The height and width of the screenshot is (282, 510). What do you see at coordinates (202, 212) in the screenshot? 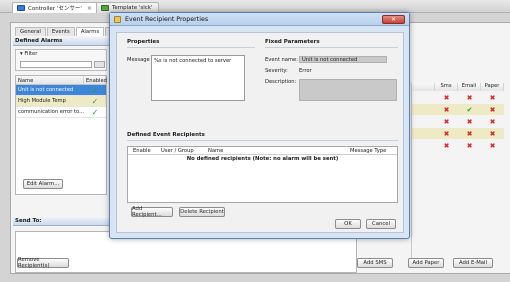
I see `delete-recipient-button: Delete Recipient` at bounding box center [202, 212].